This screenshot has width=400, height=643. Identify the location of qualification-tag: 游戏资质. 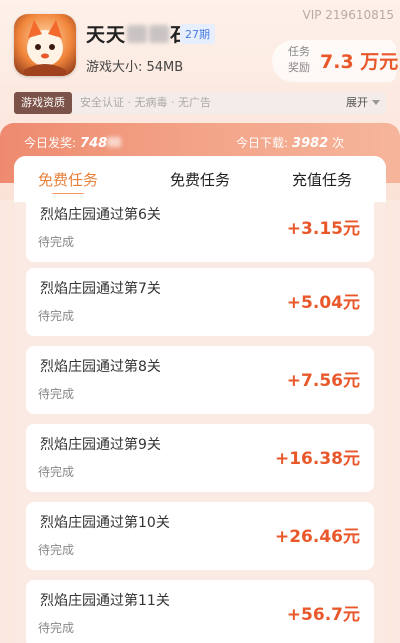
(43, 103).